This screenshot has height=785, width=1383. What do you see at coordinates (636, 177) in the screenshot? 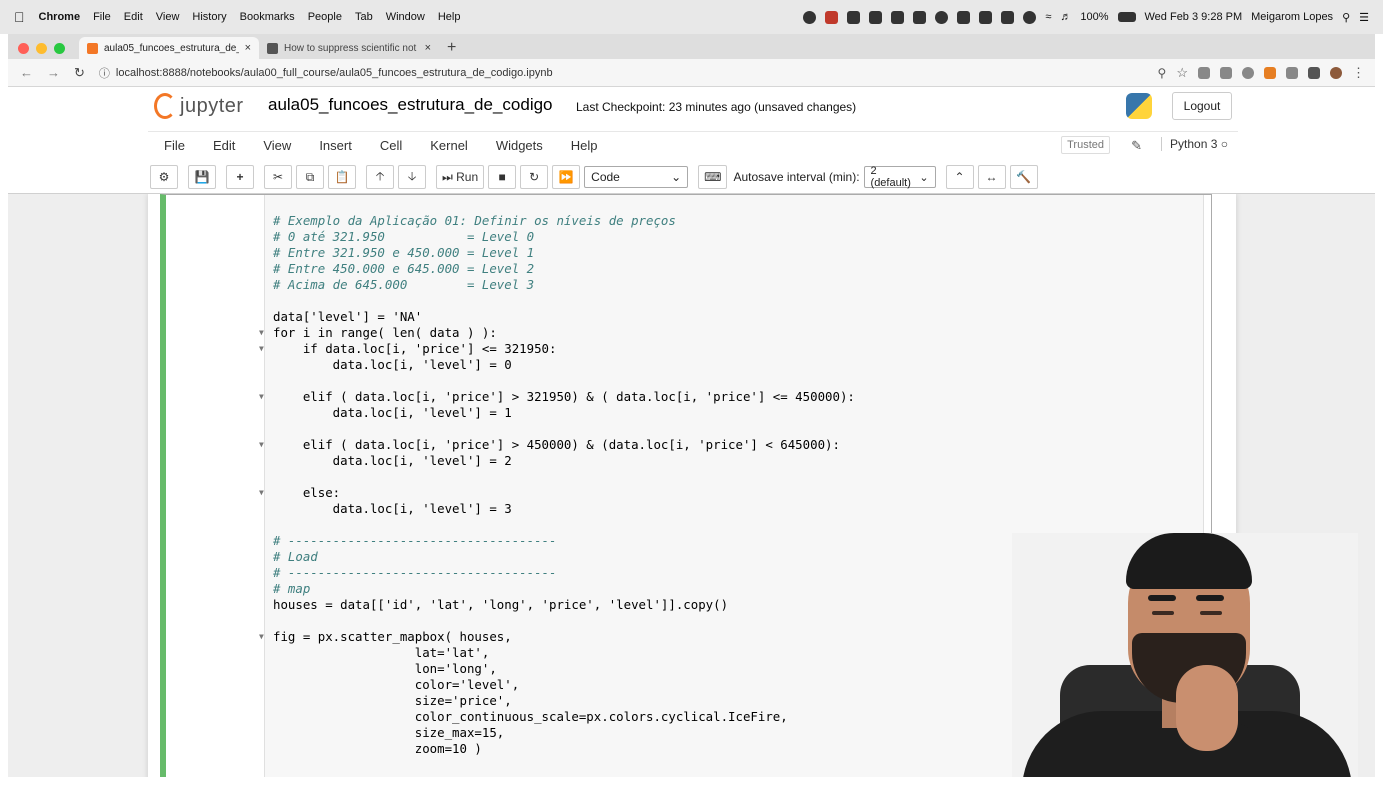
I see `cell-type-select: Code ⌄` at bounding box center [636, 177].